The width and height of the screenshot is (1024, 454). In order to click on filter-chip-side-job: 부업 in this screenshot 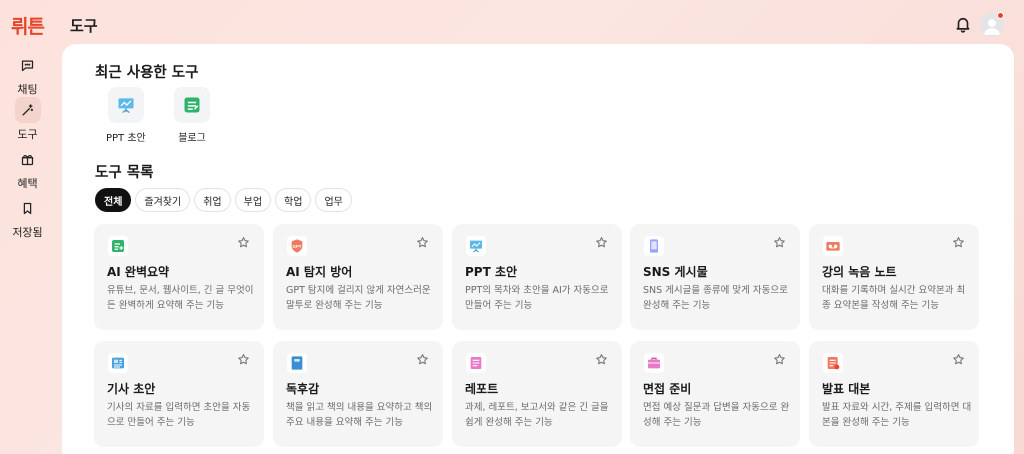, I will do `click(253, 200)`.